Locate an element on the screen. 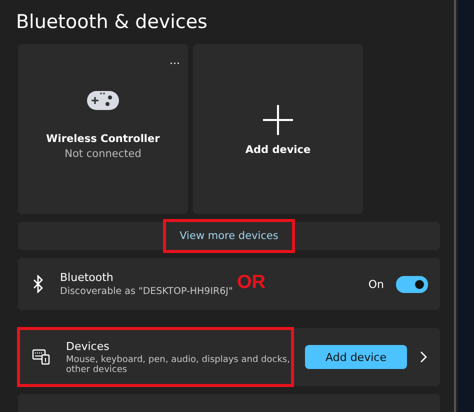  device-name: Wireless Controller is located at coordinates (103, 139).